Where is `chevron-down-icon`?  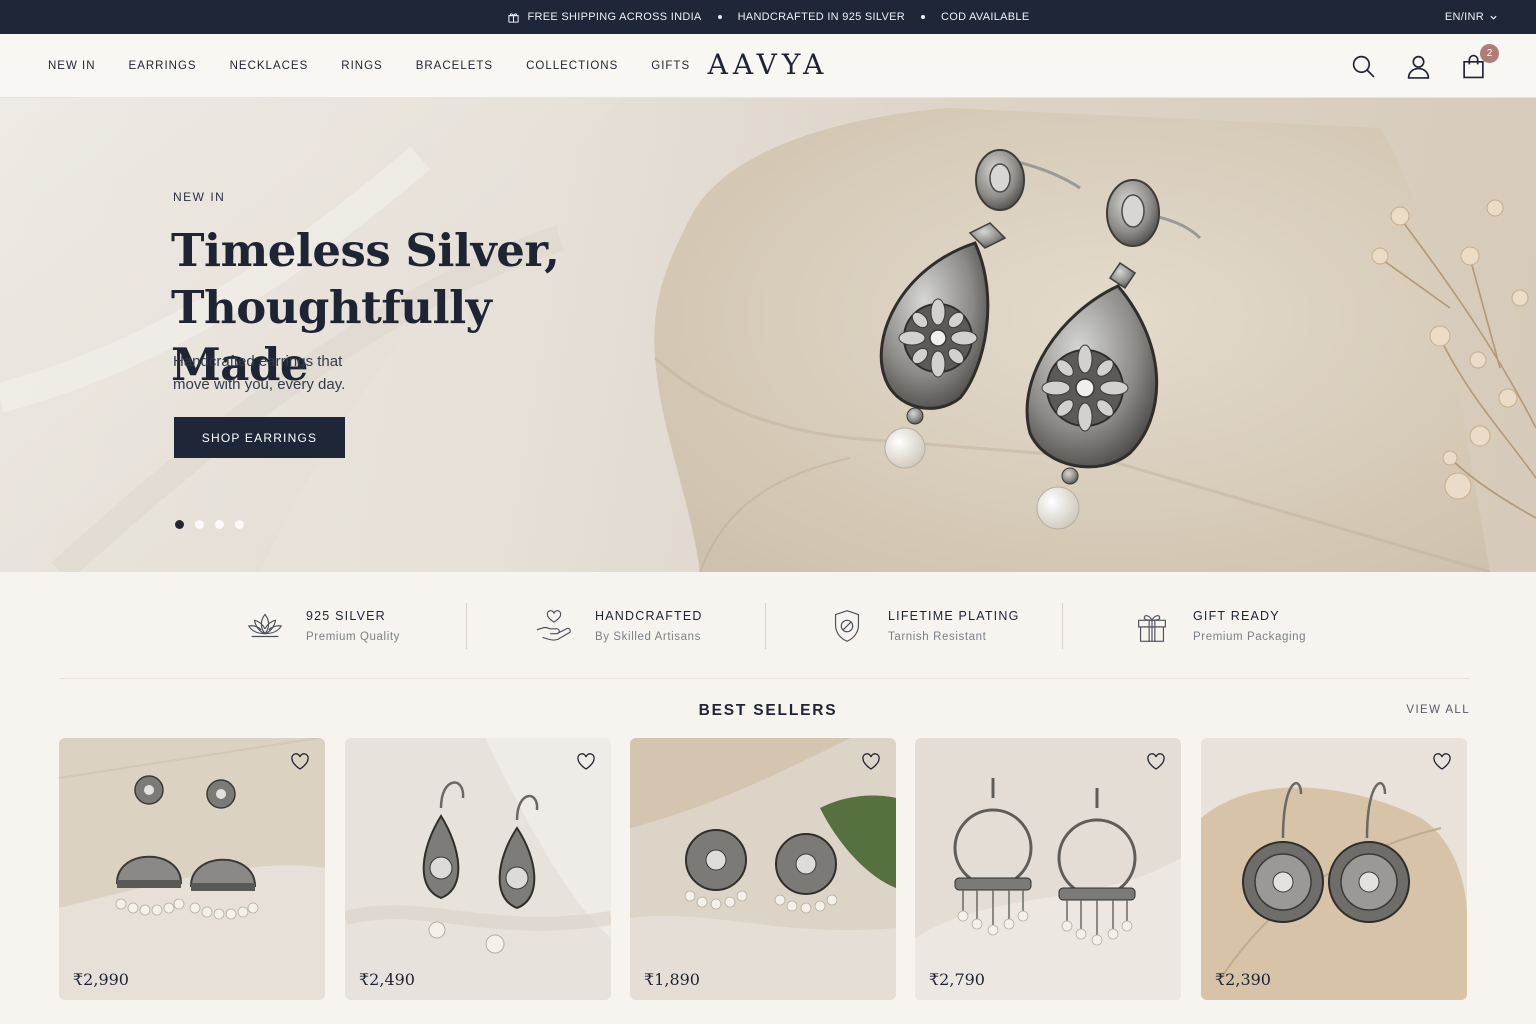 chevron-down-icon is located at coordinates (1493, 17).